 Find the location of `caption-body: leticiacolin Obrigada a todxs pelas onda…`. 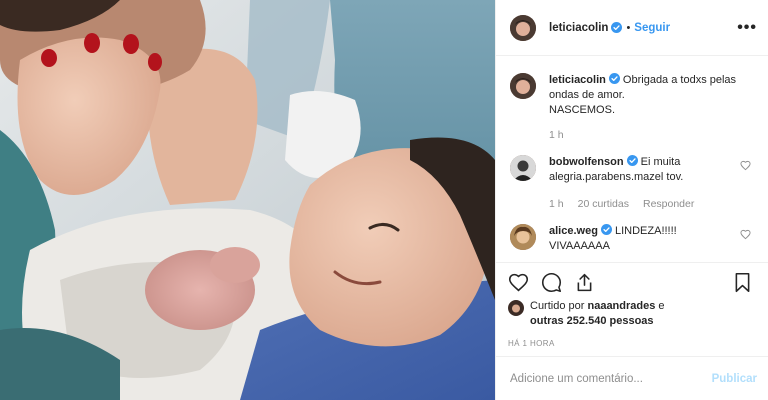

caption-body: leticiacolin Obrigada a todxs pelas onda… is located at coordinates (644, 108).